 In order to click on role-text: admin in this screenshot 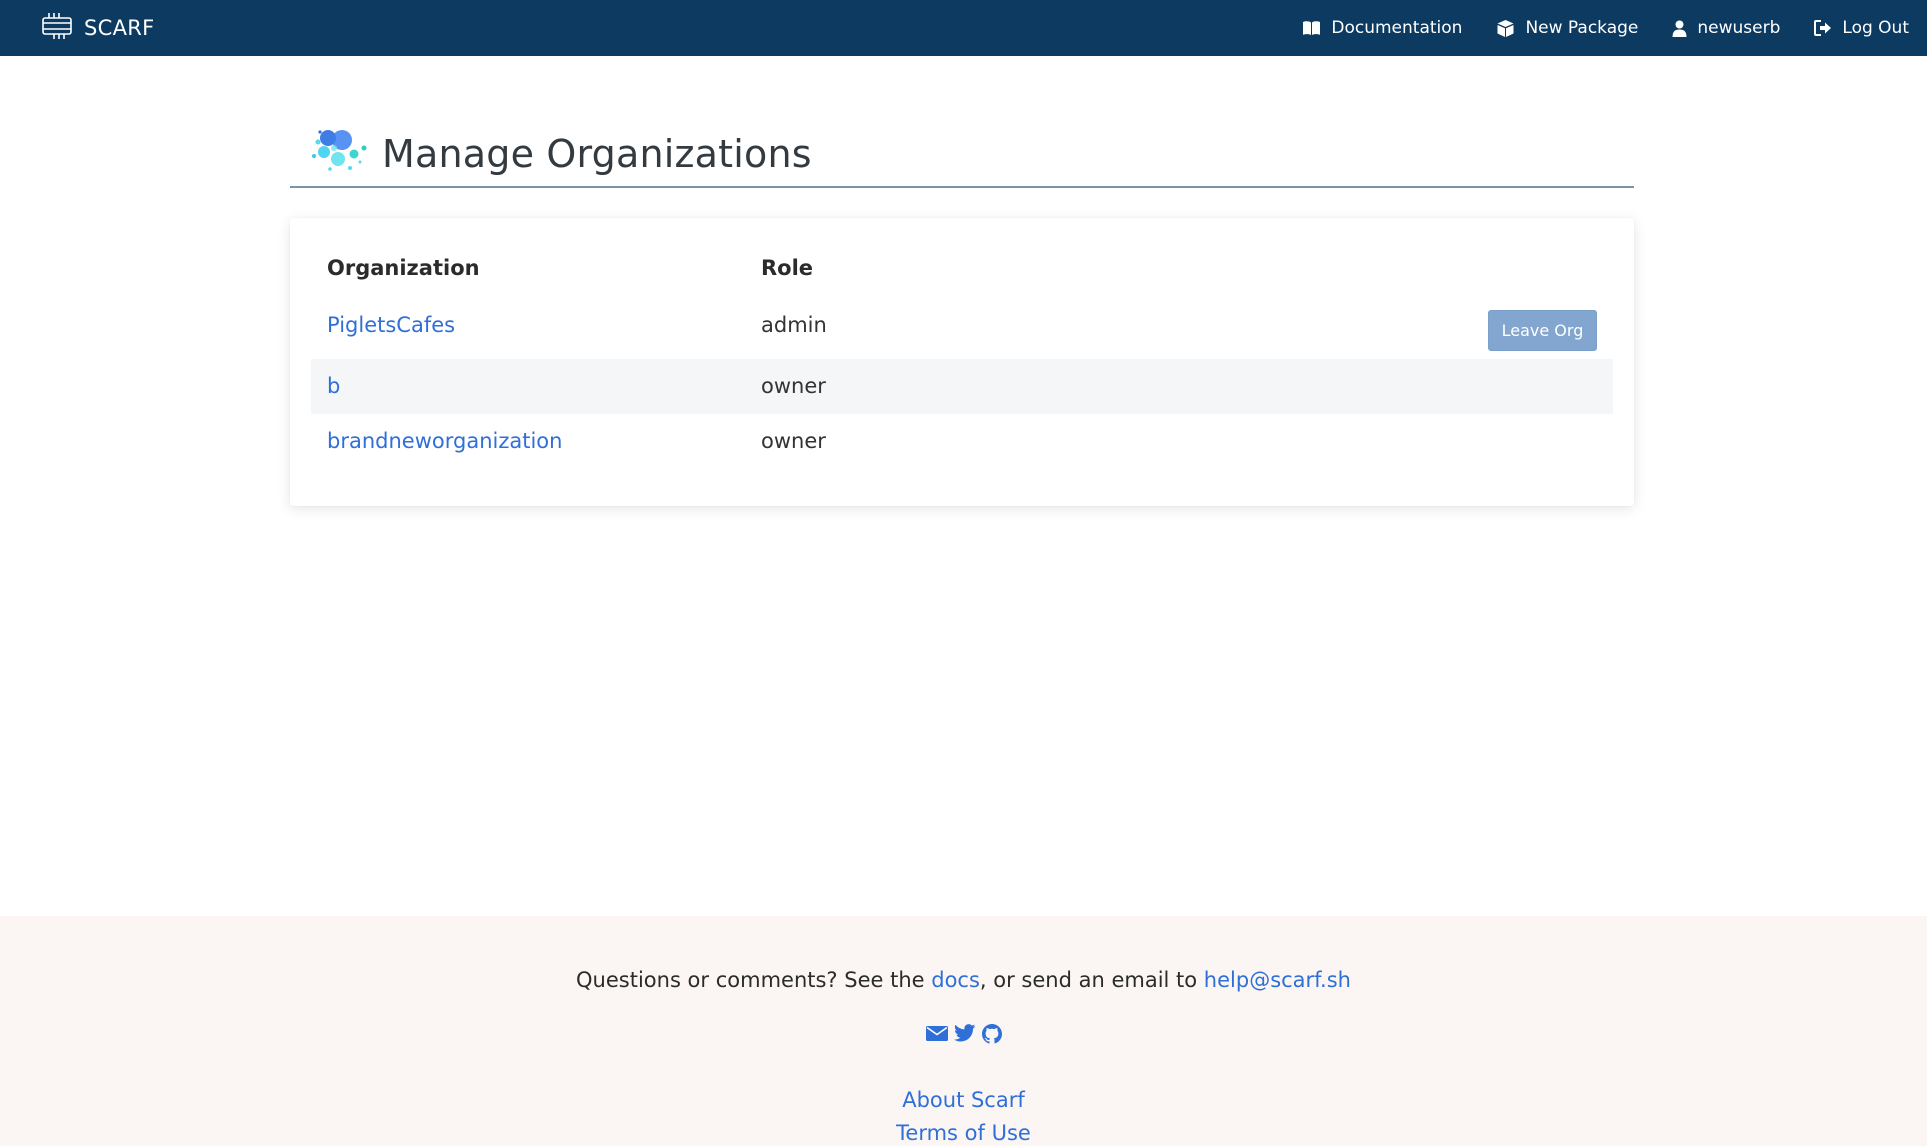, I will do `click(794, 325)`.